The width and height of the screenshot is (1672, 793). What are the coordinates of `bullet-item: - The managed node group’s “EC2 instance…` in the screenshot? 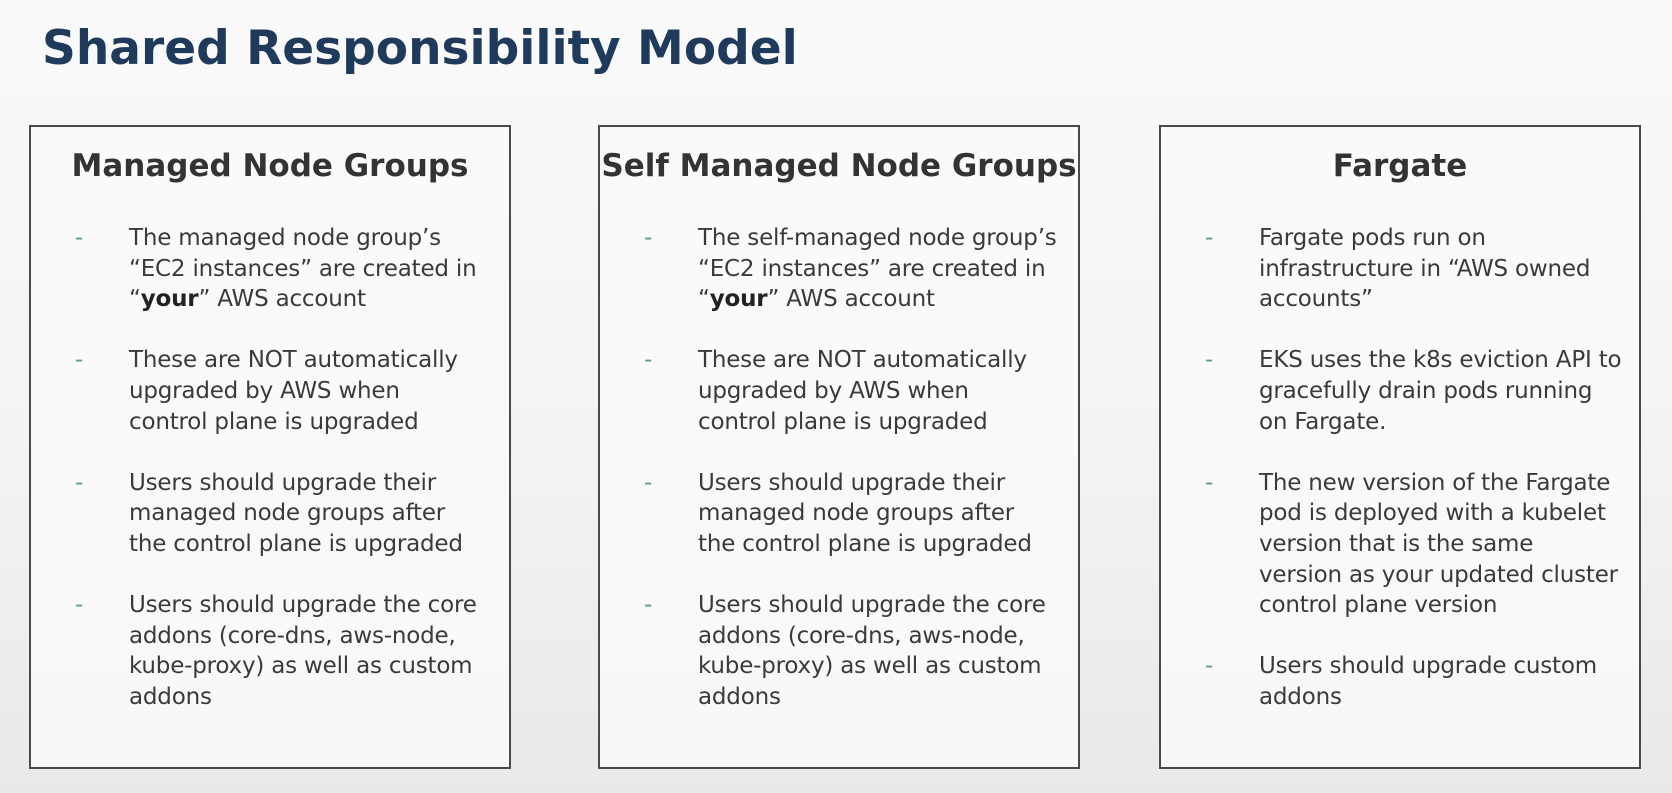 It's located at (270, 269).